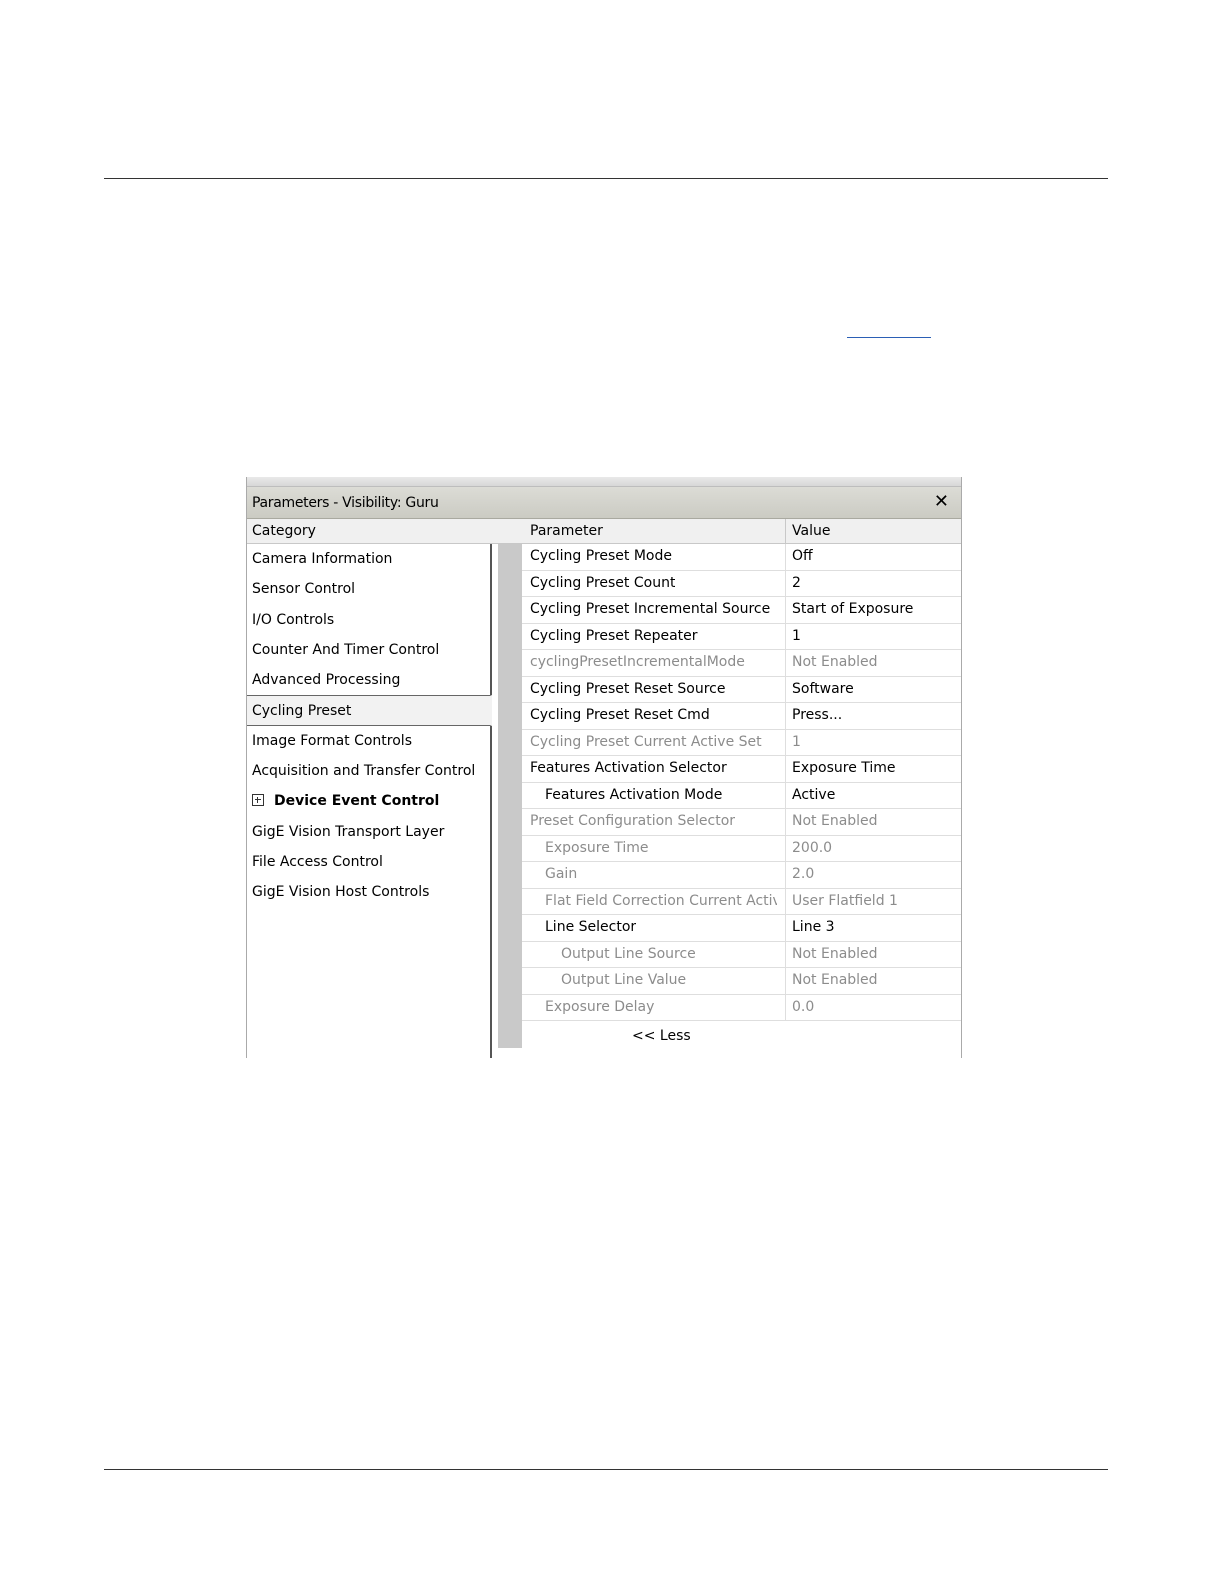 Image resolution: width=1224 pixels, height=1584 pixels. Describe the element at coordinates (729, 531) in the screenshot. I see `parameter-grid-header: Parameter Value` at that location.